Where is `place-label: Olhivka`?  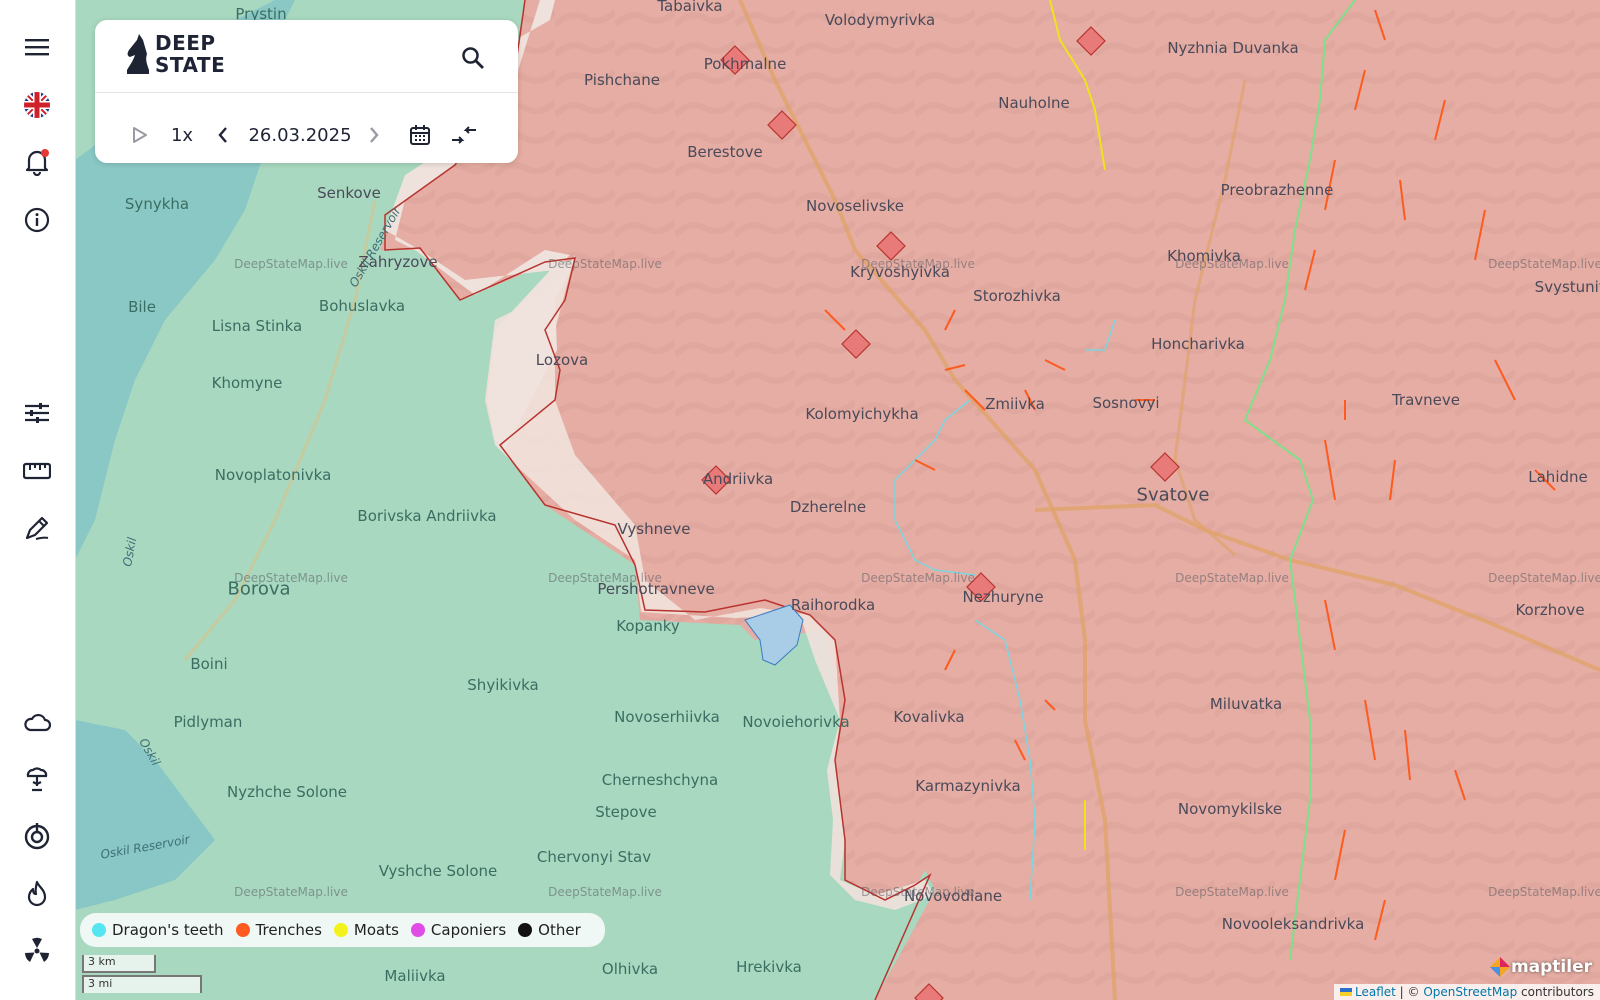 place-label: Olhivka is located at coordinates (630, 969).